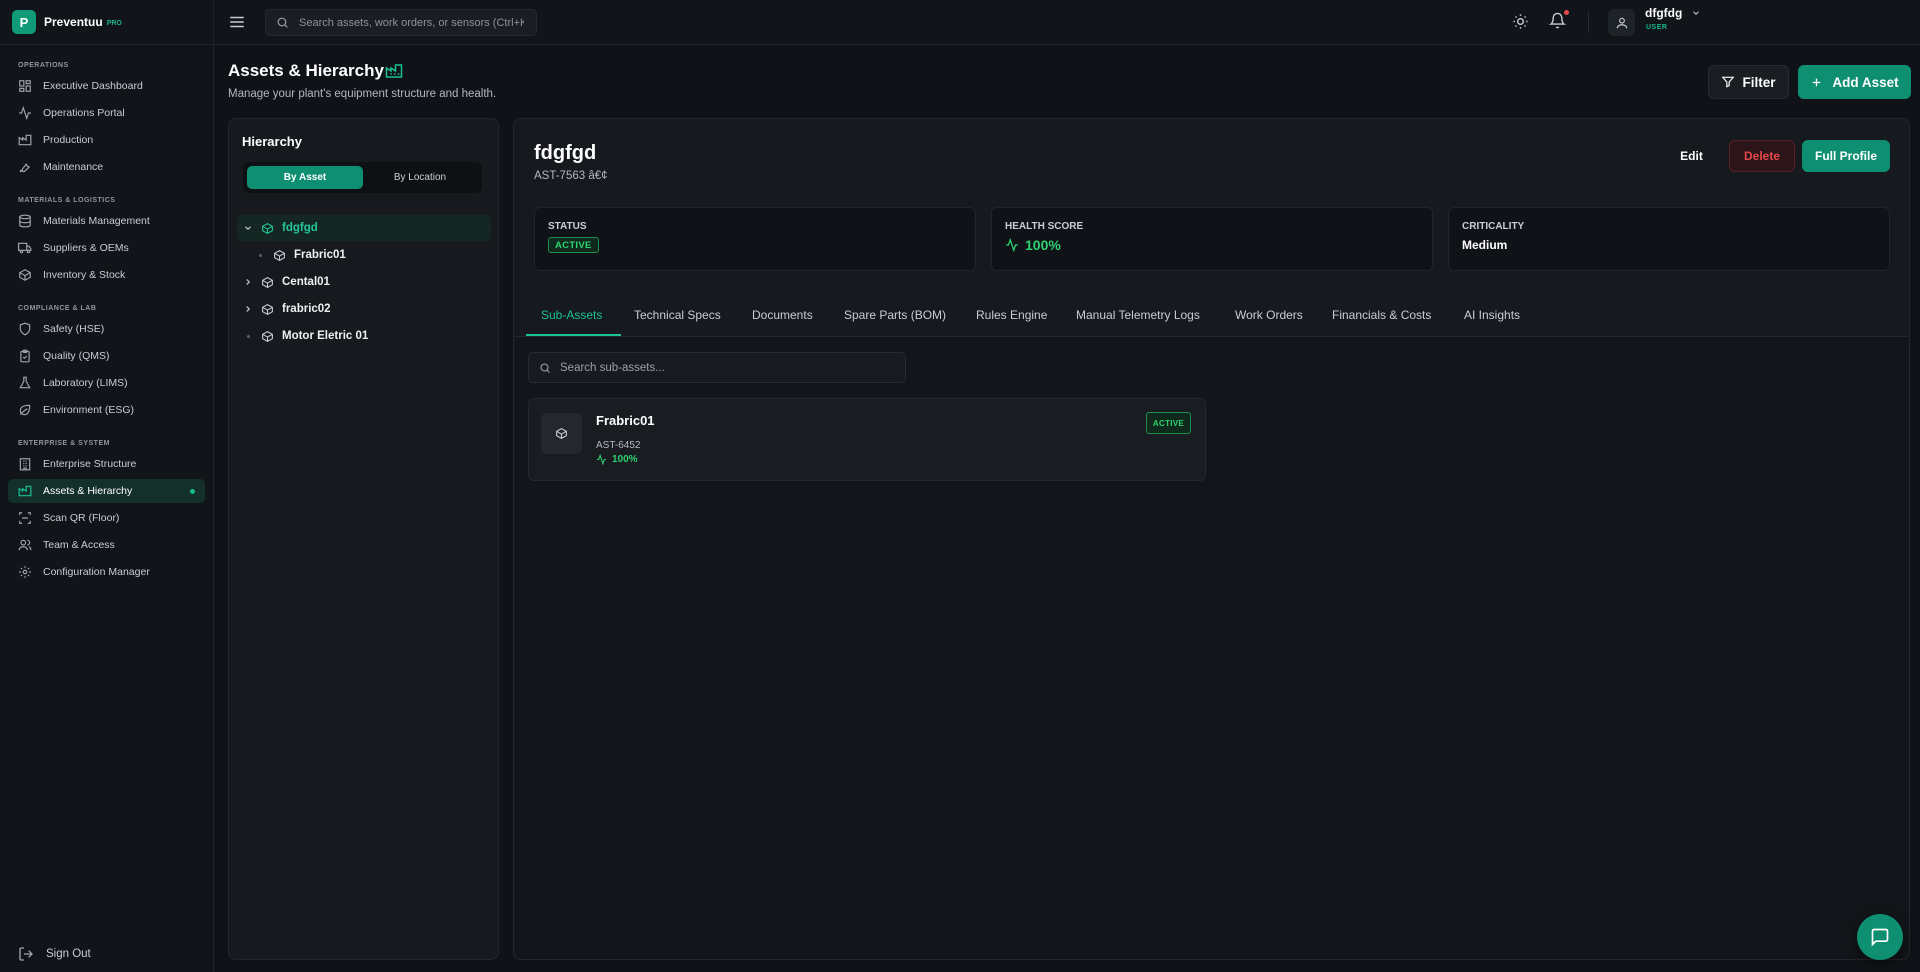  I want to click on tab-documents: Documents, so click(782, 315).